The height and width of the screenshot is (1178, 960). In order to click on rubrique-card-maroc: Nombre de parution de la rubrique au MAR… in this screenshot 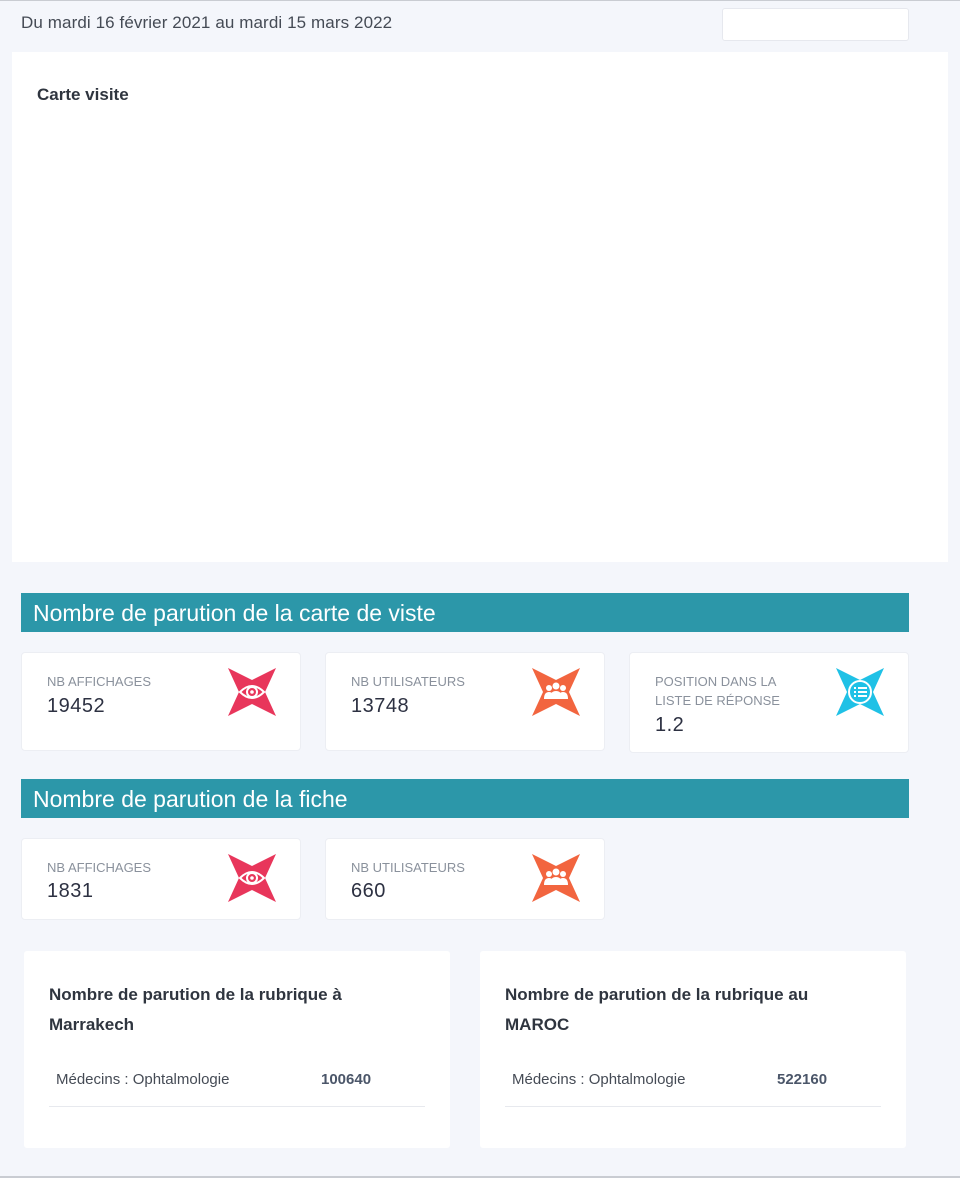, I will do `click(693, 1049)`.